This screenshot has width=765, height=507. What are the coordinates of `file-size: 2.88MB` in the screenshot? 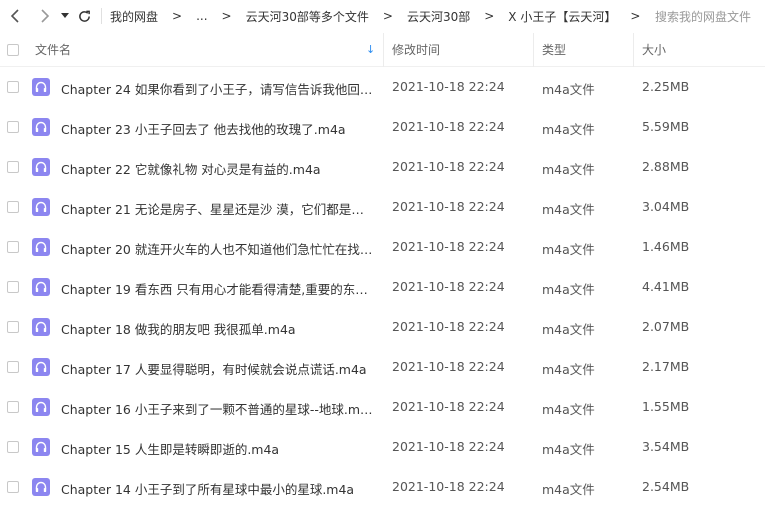 It's located at (666, 166).